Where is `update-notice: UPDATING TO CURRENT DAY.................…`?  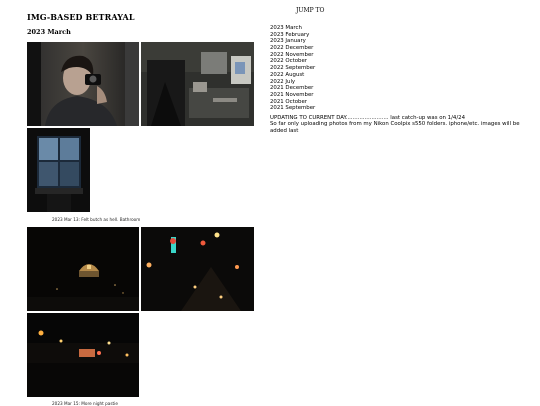
update-notice: UPDATING TO CURRENT DAY.................… is located at coordinates (401, 124).